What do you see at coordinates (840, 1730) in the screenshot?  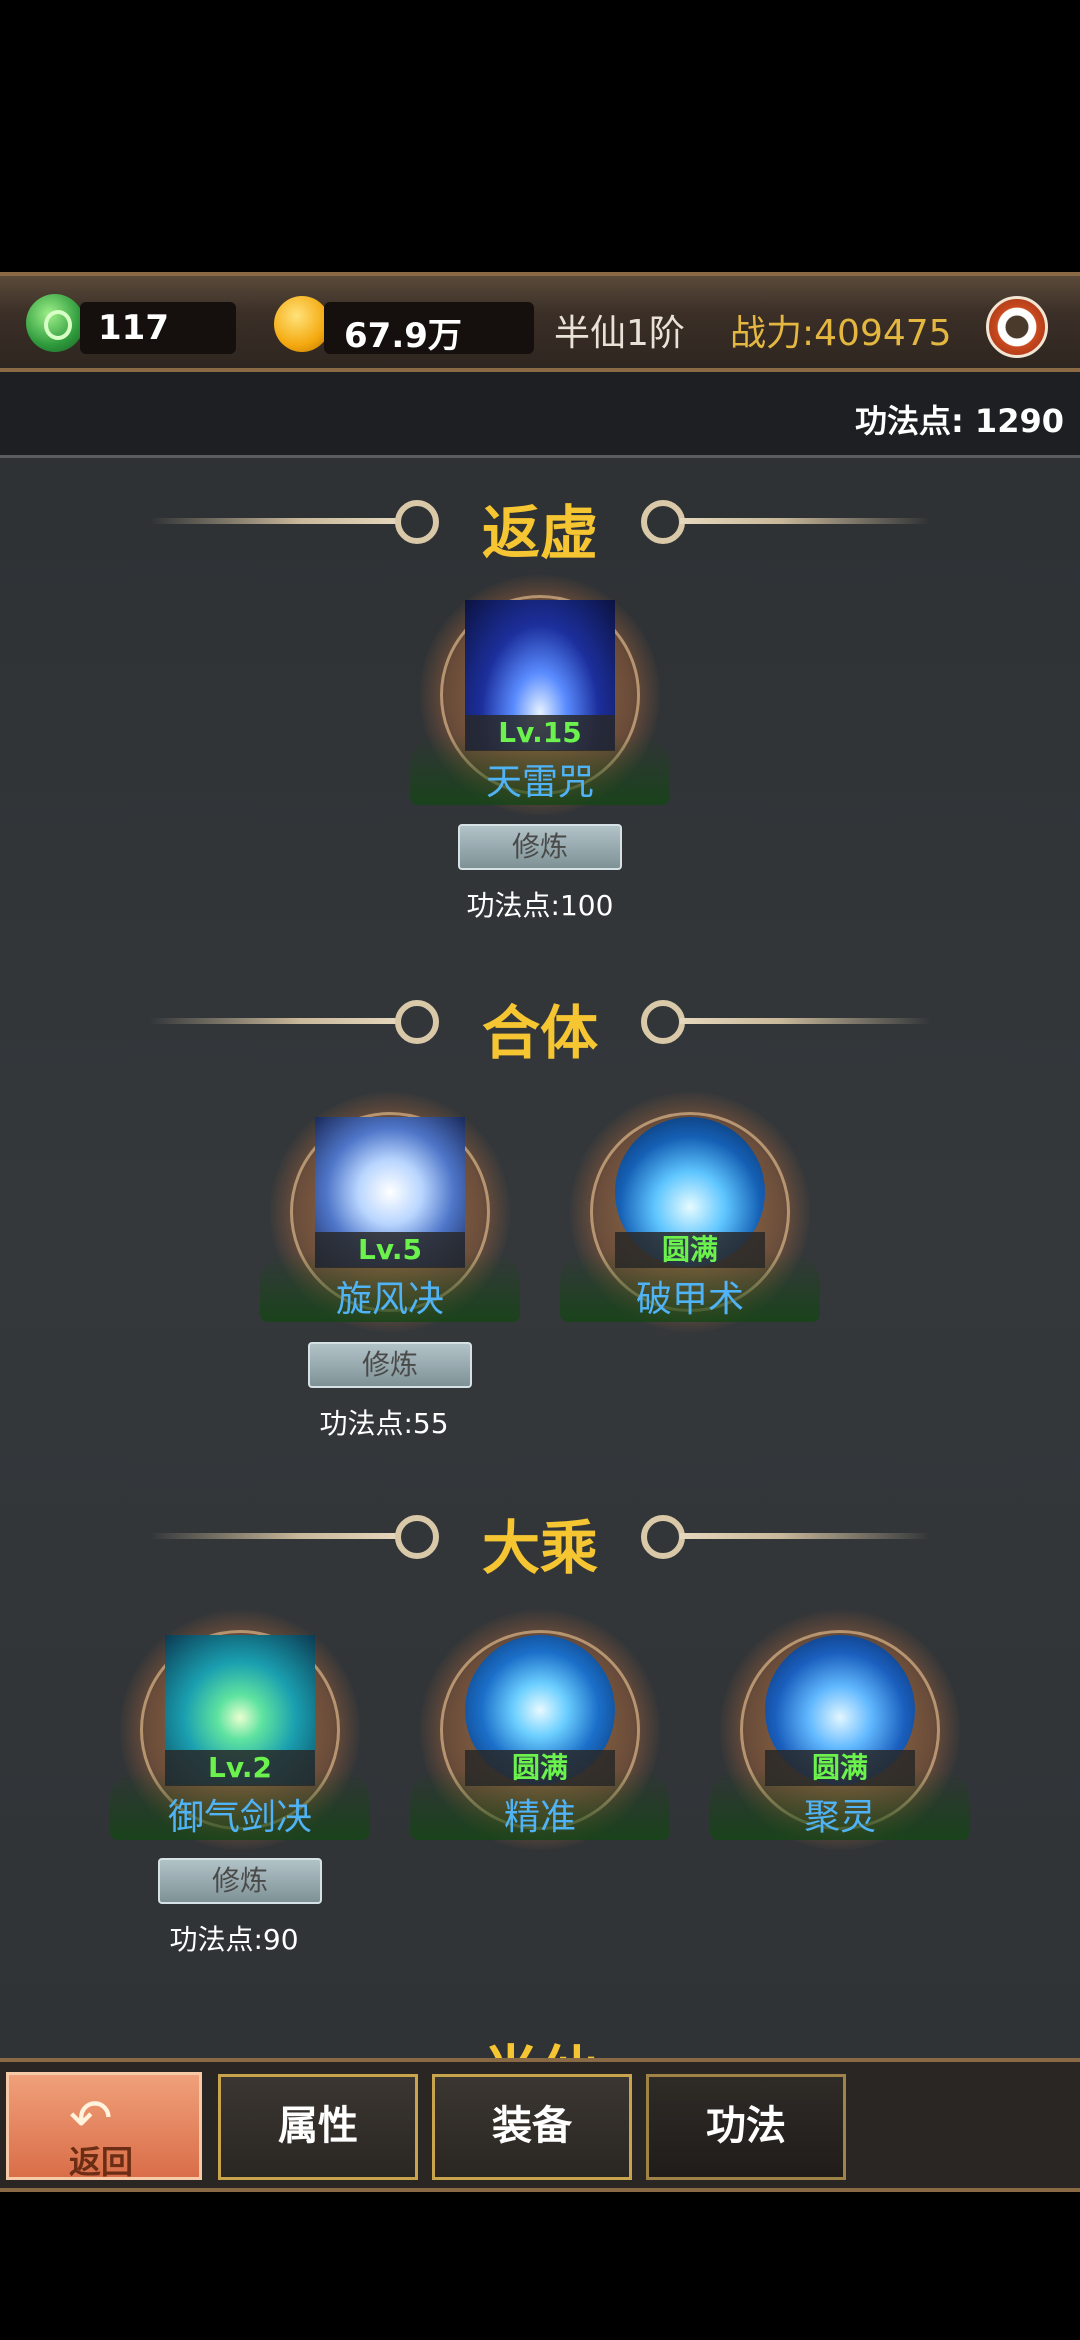 I see `skill-slot: 圆满 聚灵` at bounding box center [840, 1730].